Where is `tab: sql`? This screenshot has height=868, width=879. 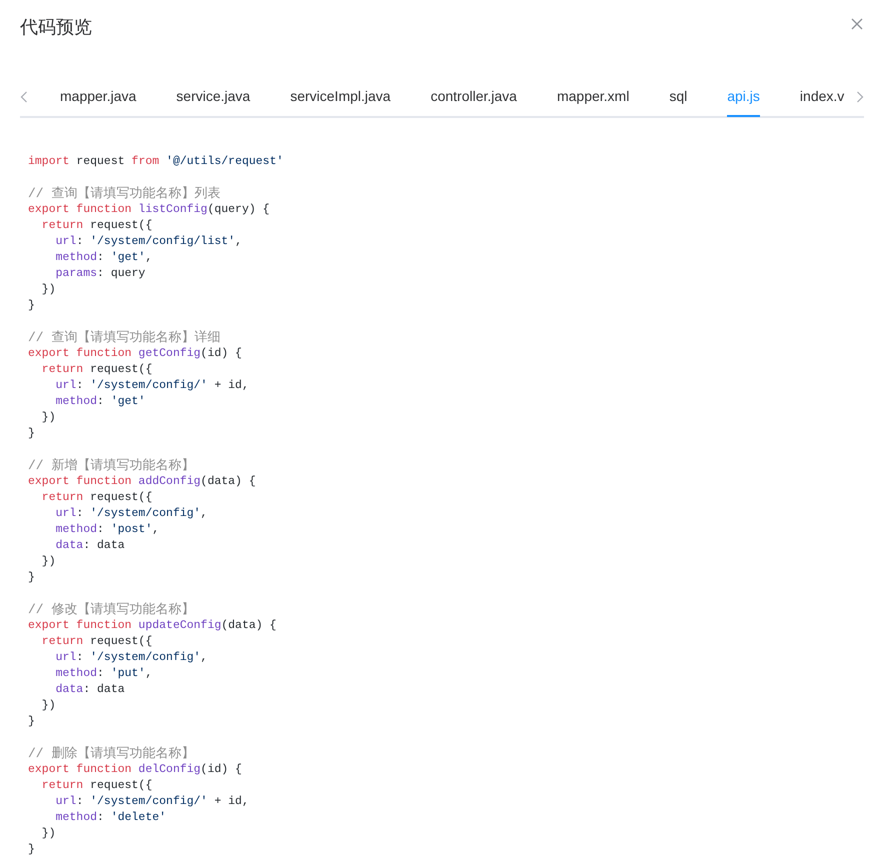 tab: sql is located at coordinates (678, 97).